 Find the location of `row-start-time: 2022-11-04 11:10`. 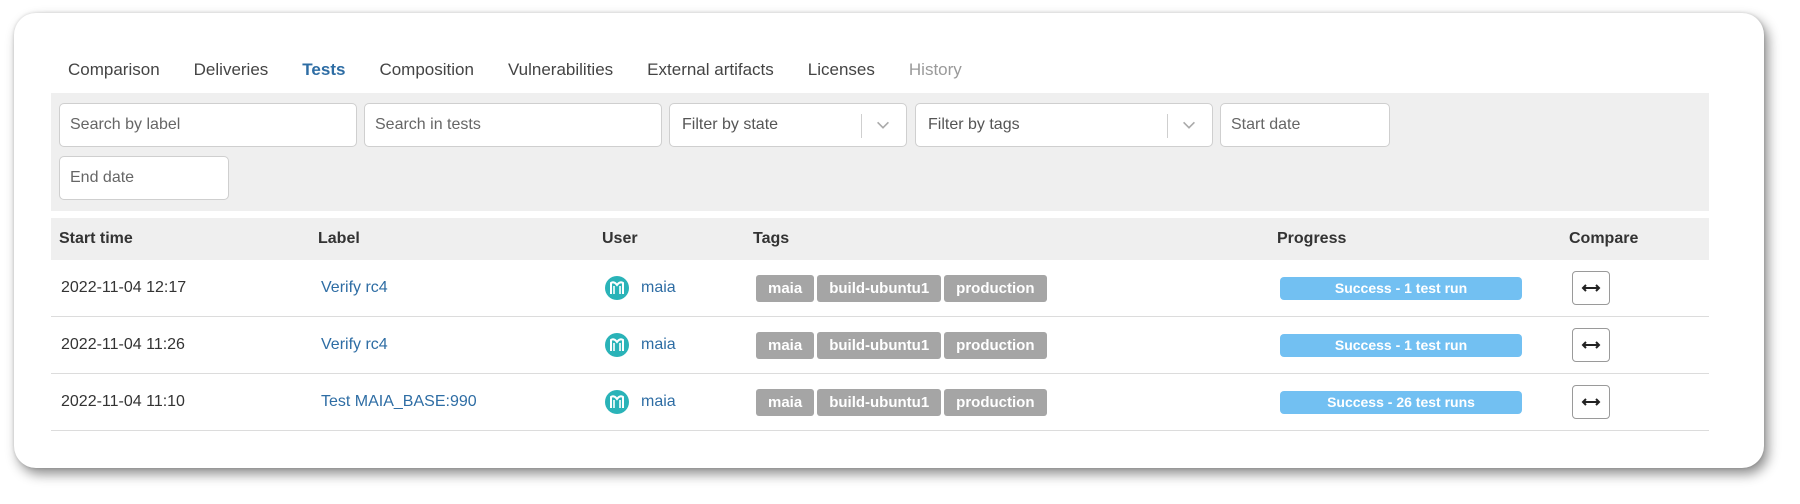

row-start-time: 2022-11-04 11:10 is located at coordinates (123, 401).